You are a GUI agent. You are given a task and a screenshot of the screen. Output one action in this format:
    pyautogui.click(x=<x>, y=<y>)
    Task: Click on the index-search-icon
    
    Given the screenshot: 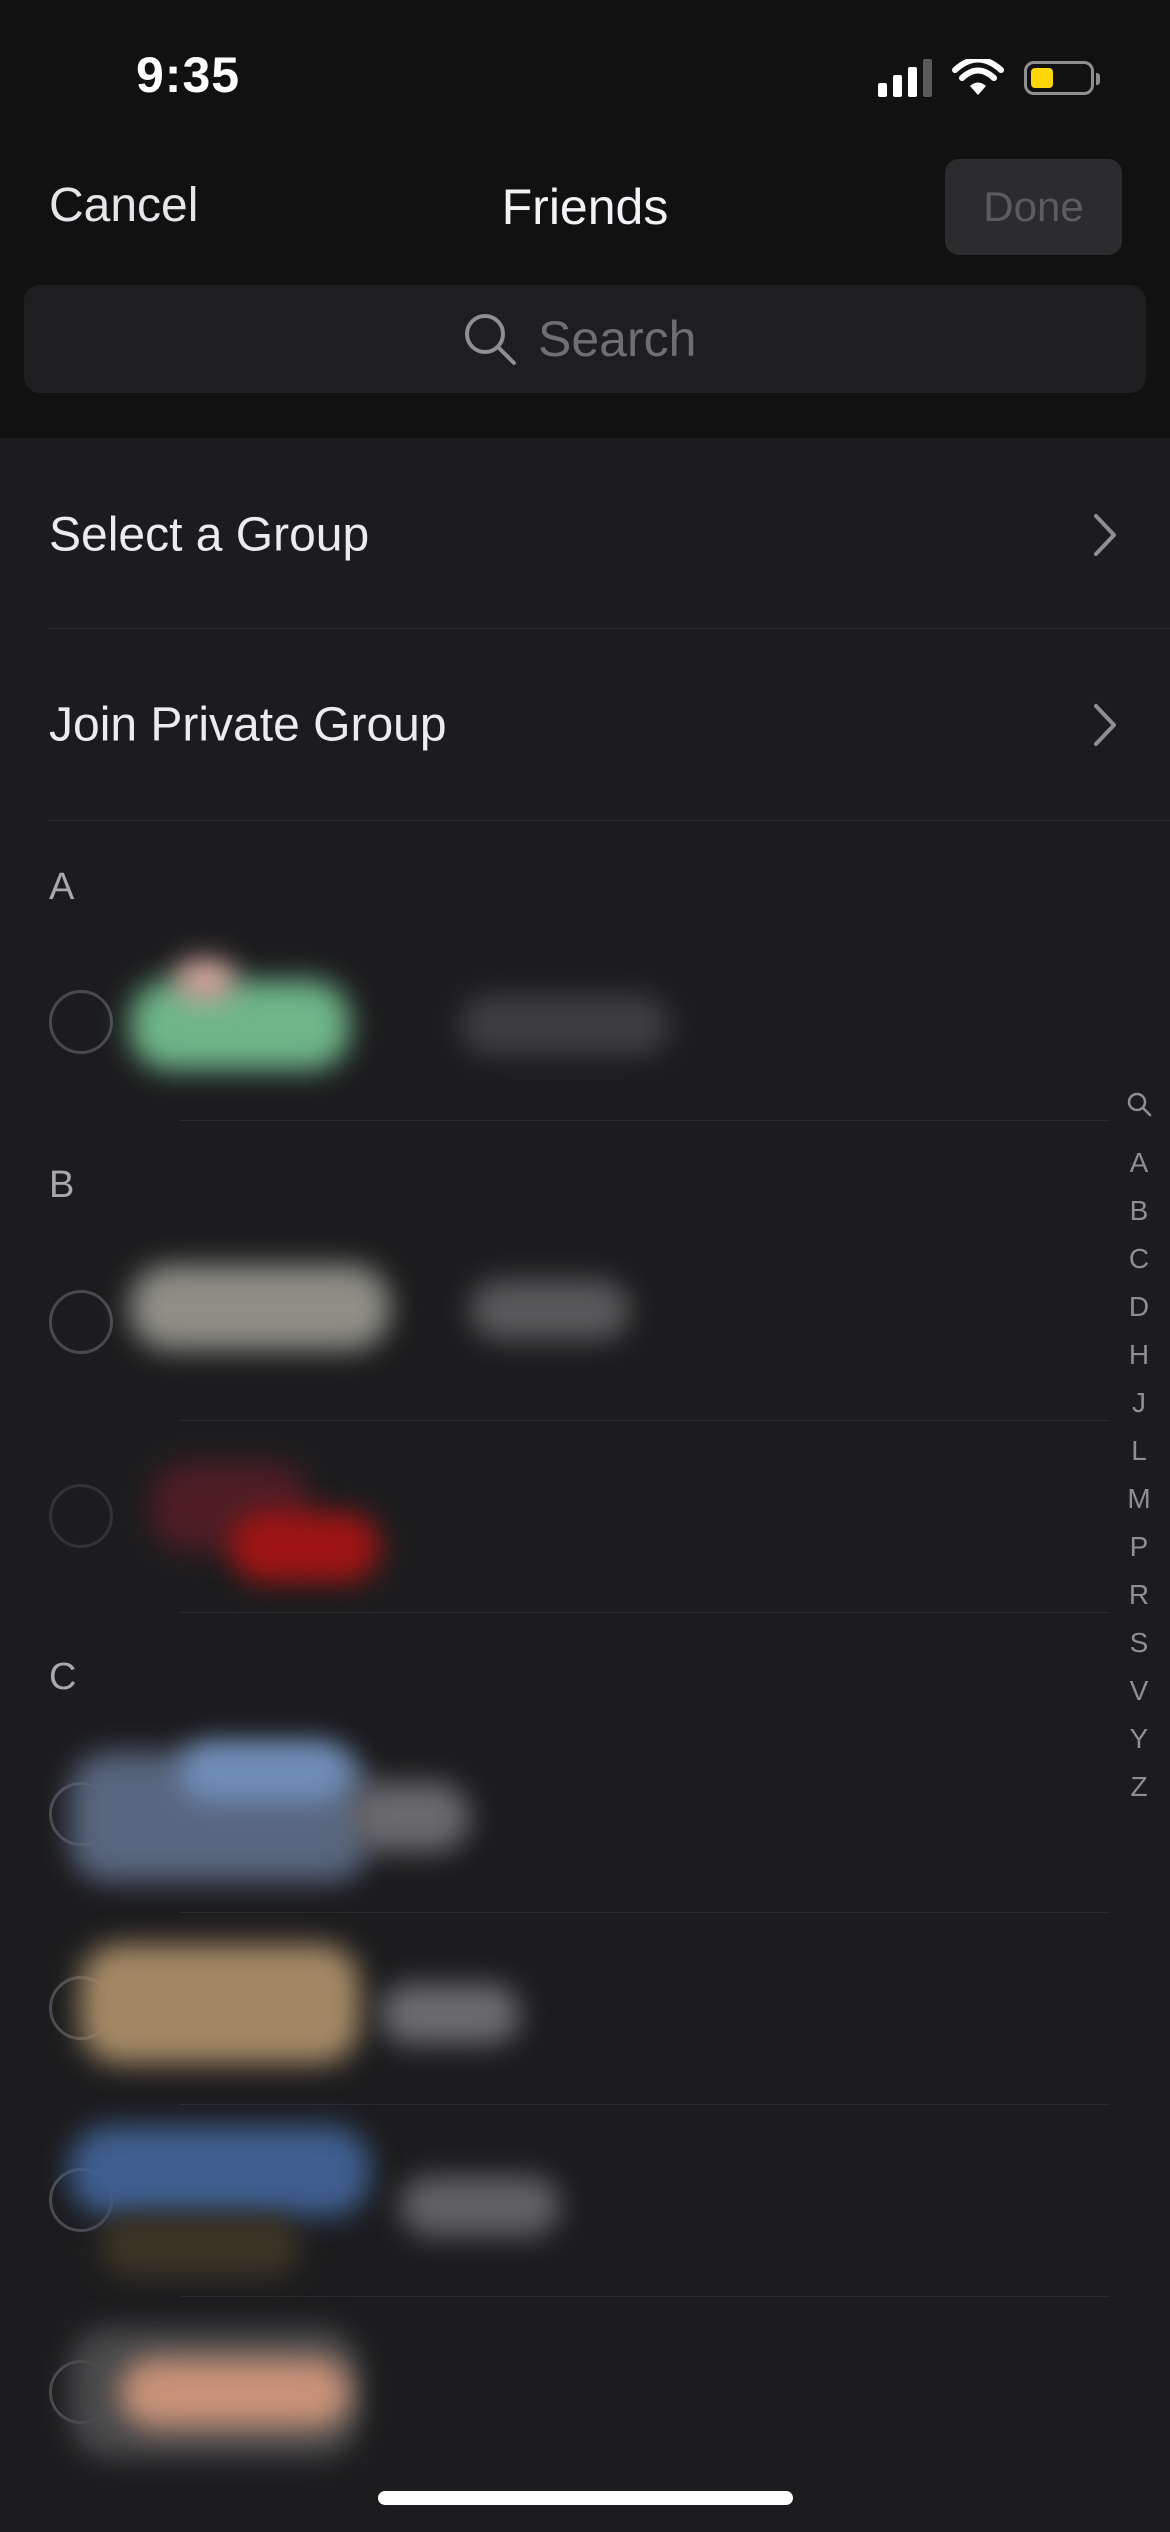 What is the action you would take?
    pyautogui.click(x=1139, y=1115)
    